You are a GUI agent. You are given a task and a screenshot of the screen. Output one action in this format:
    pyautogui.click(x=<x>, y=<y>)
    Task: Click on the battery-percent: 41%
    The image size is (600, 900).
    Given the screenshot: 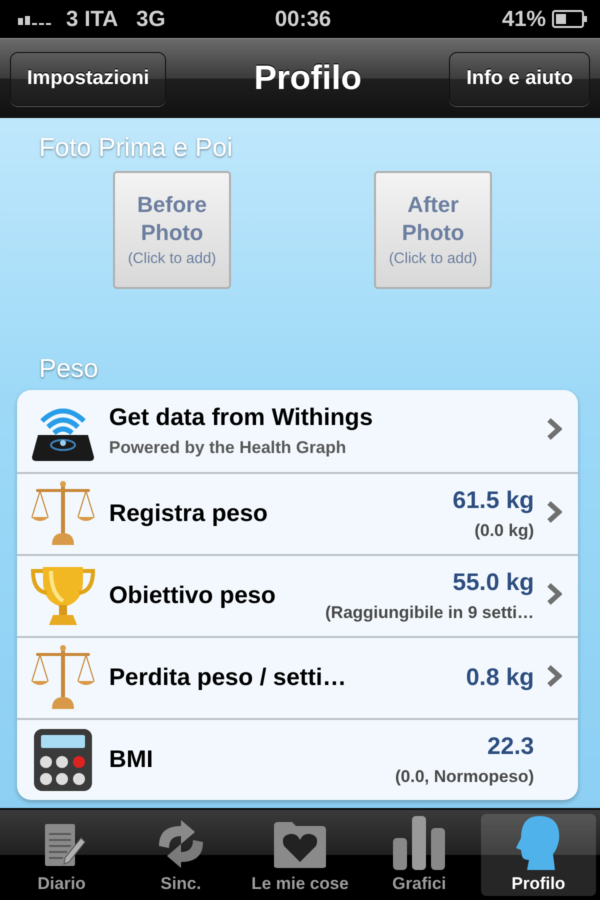 What is the action you would take?
    pyautogui.click(x=524, y=19)
    